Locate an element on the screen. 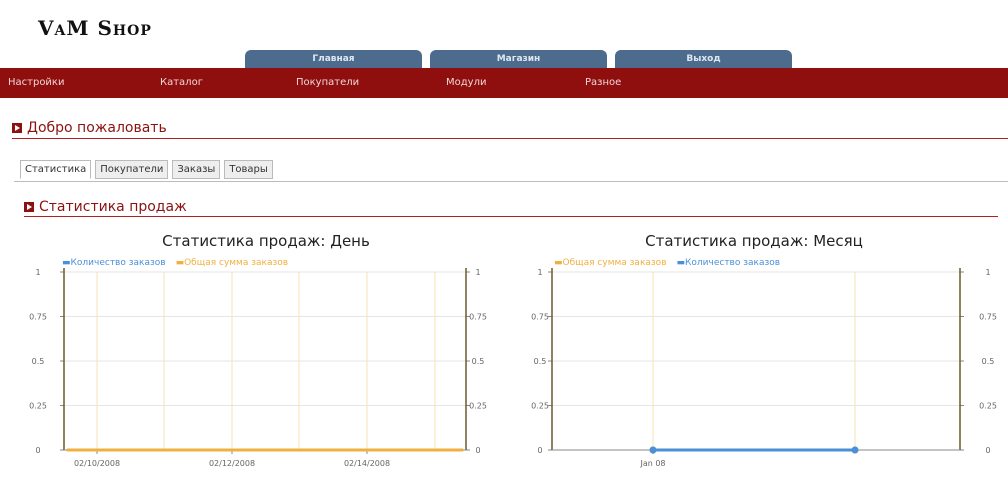  x-tick-label: Jan 08 is located at coordinates (652, 463).